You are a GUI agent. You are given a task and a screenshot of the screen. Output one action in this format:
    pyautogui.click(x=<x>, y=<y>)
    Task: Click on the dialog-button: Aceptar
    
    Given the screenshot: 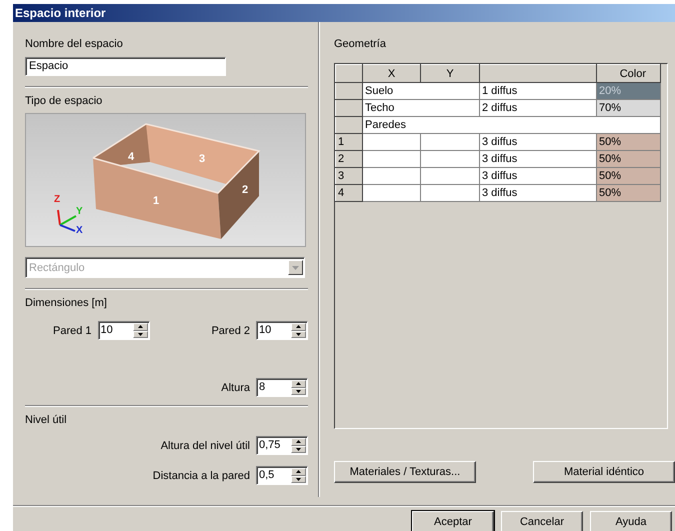 What is the action you would take?
    pyautogui.click(x=453, y=521)
    